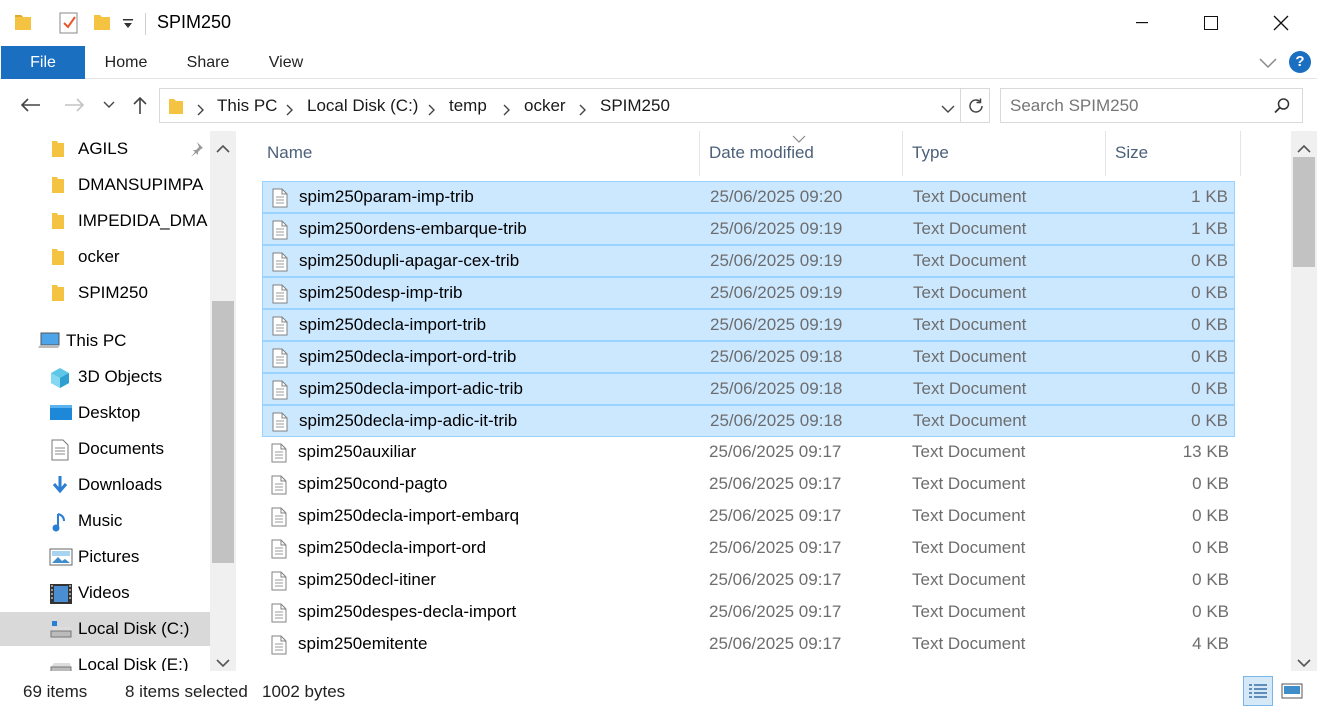 The width and height of the screenshot is (1317, 709). Describe the element at coordinates (1292, 691) in the screenshot. I see `large-icons-view-button` at that location.